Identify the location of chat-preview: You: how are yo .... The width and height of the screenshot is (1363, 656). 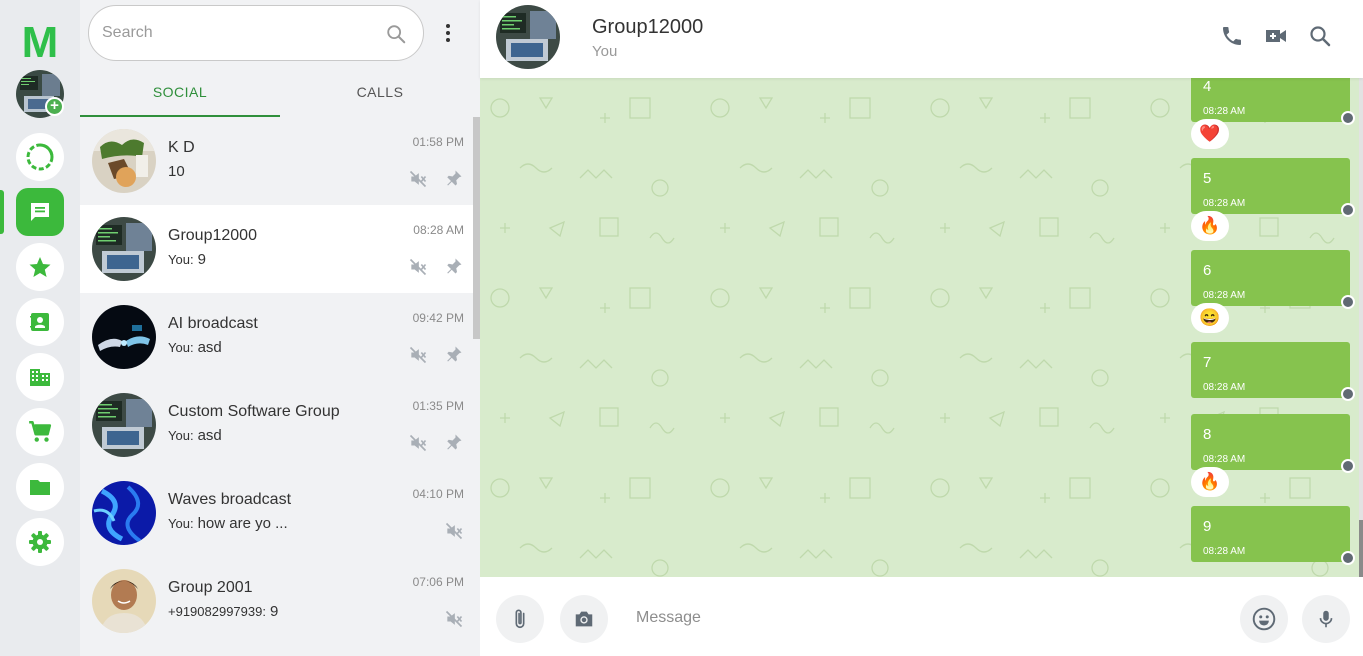
(228, 523).